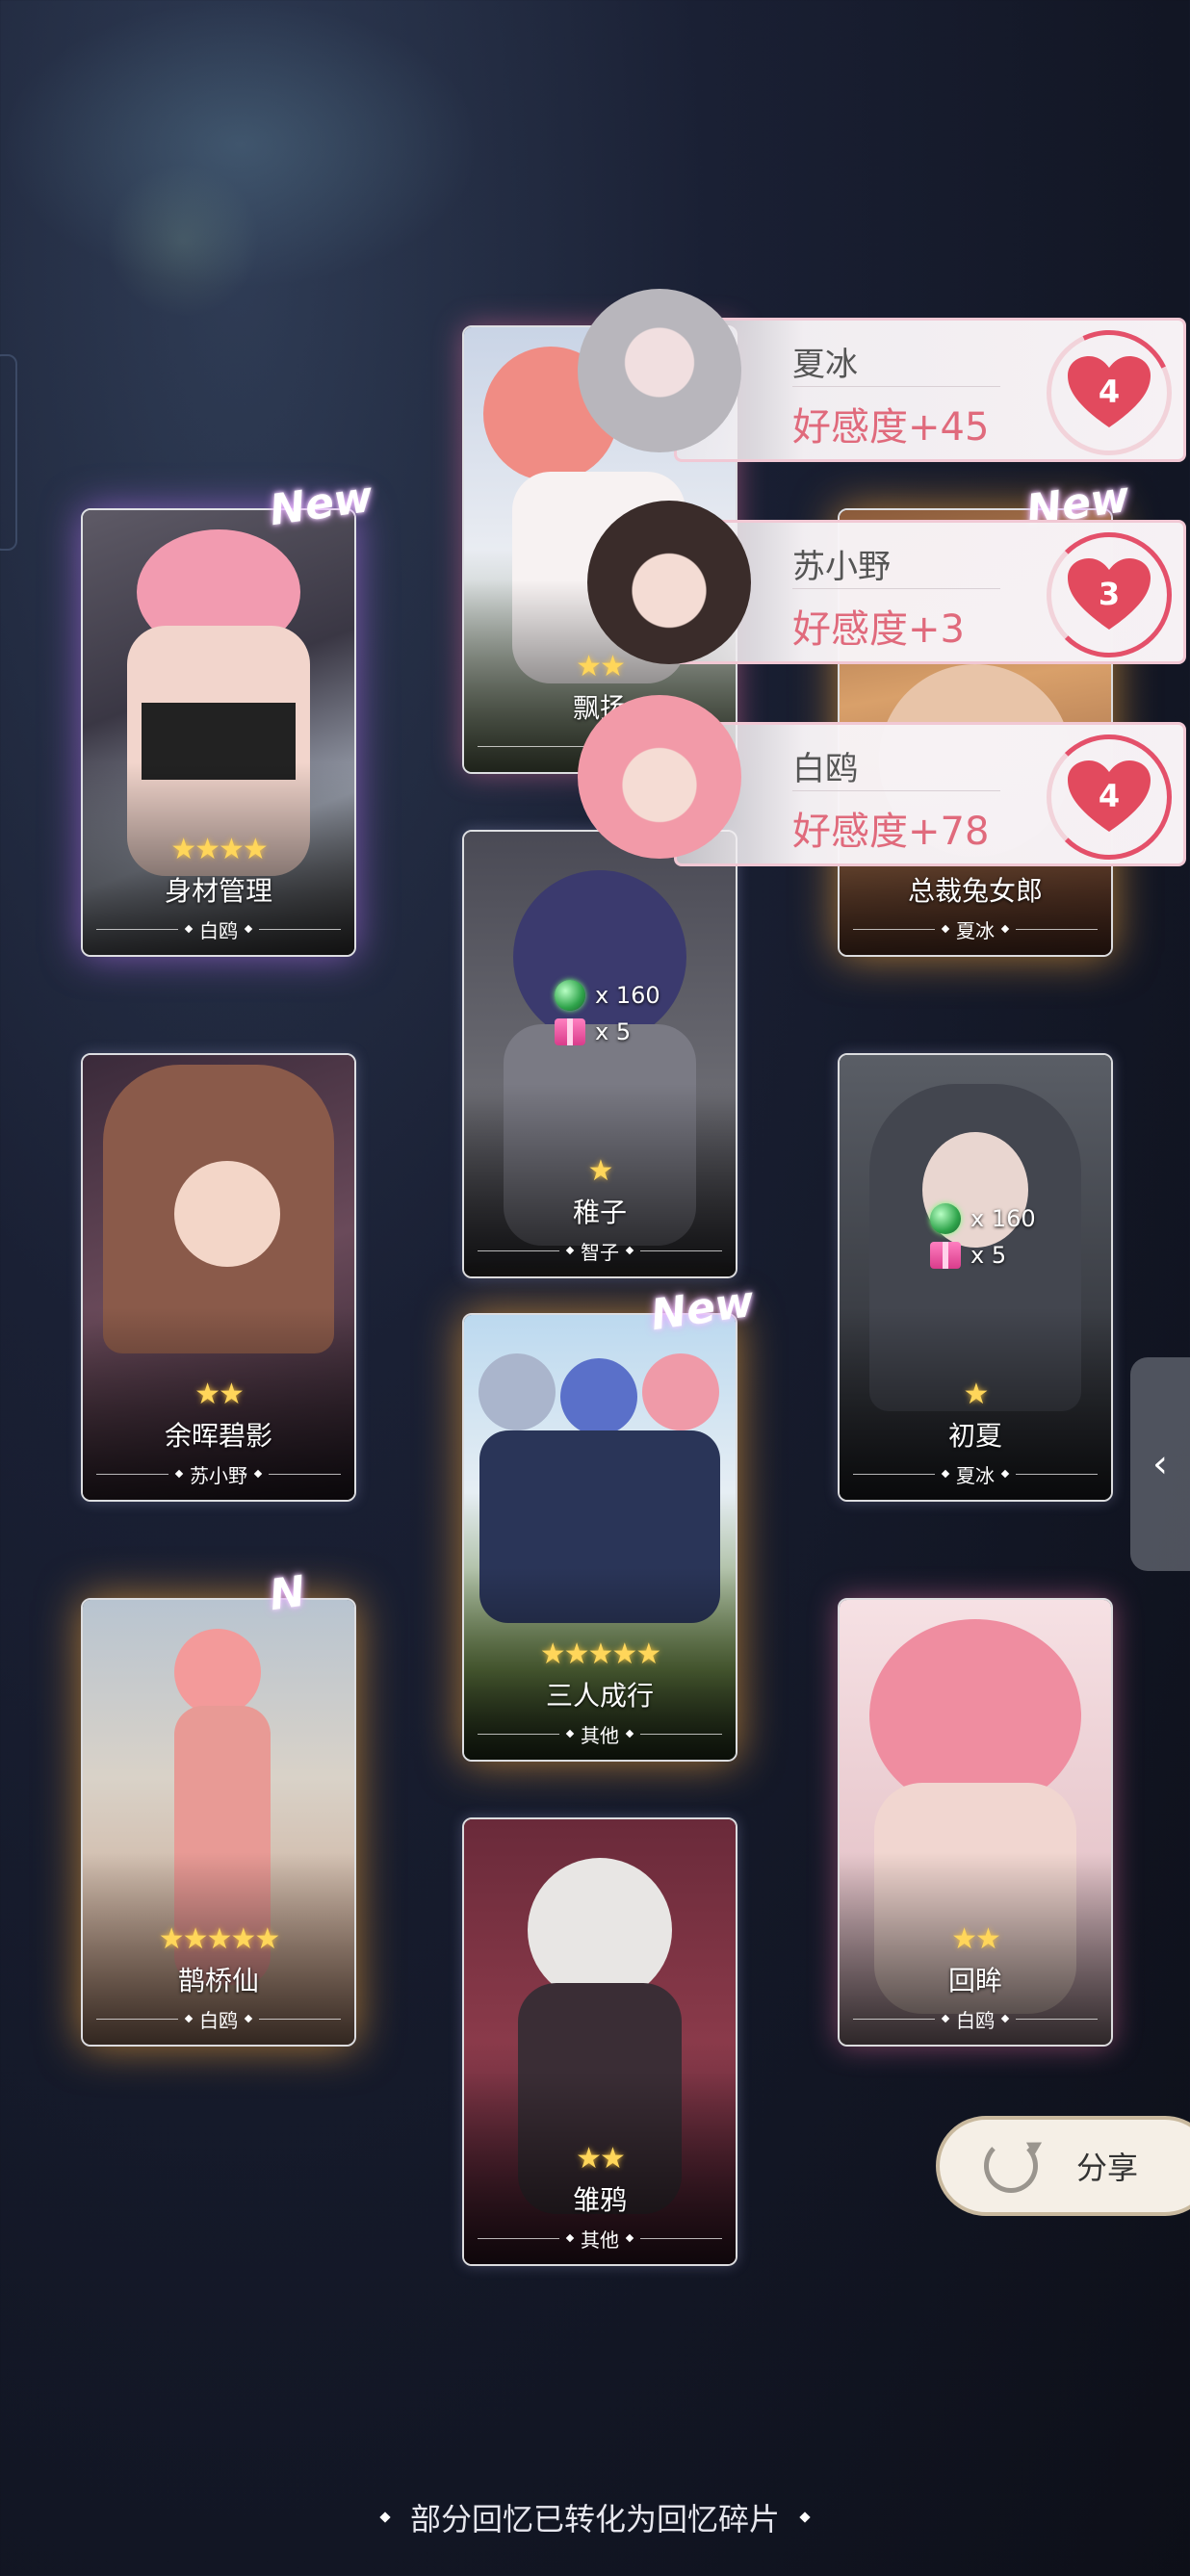  I want to click on card-title: 稚子, so click(600, 1213).